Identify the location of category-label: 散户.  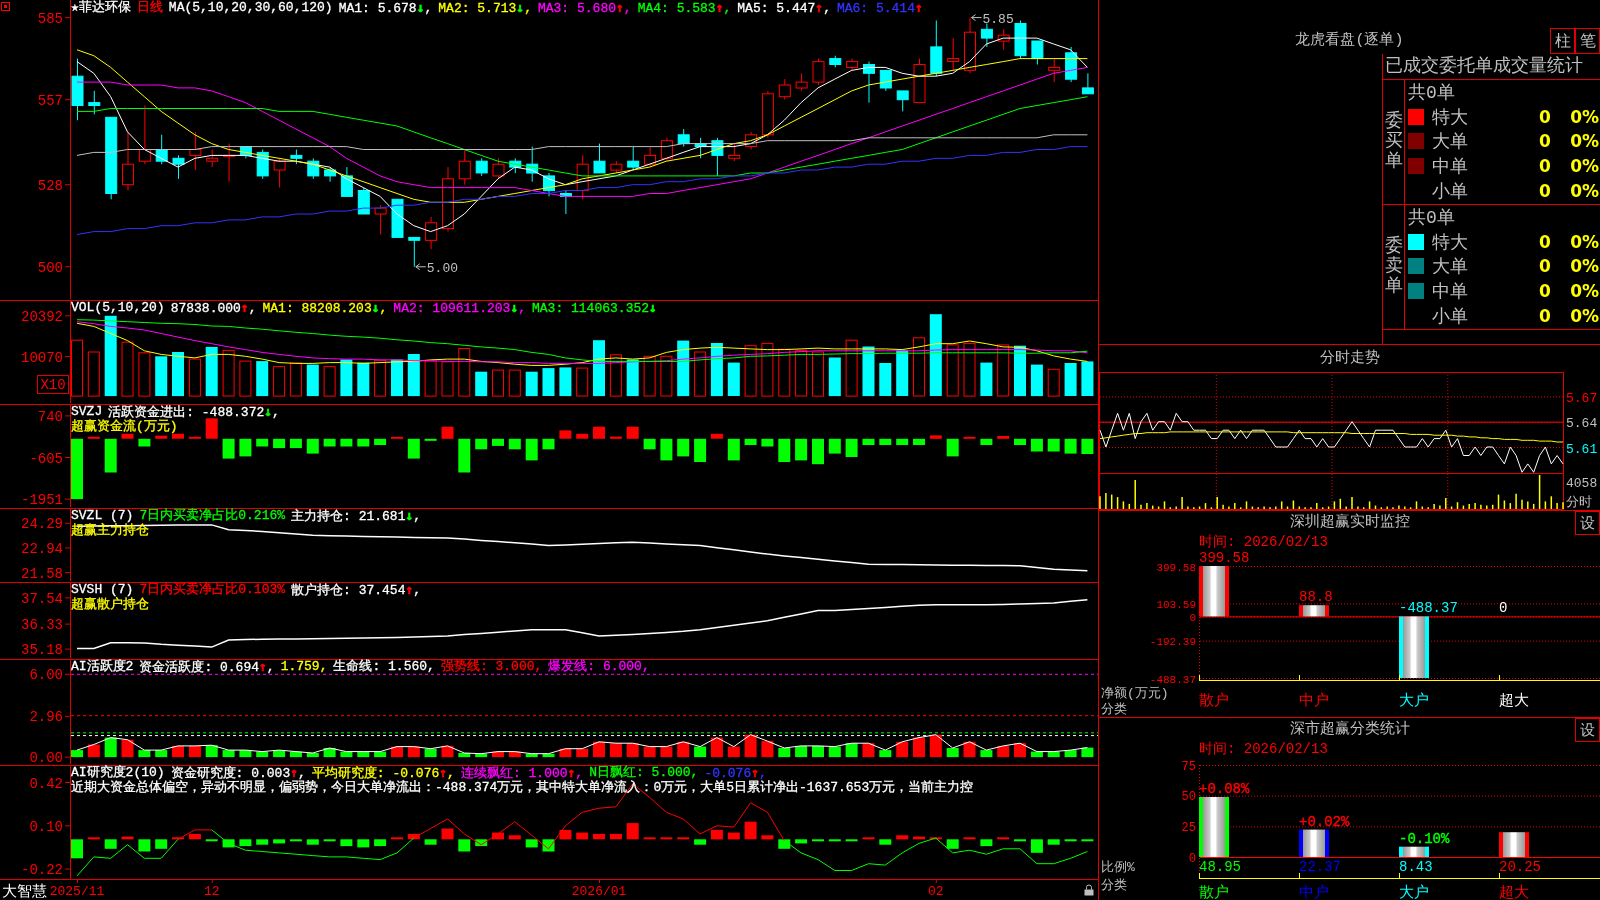
(1214, 892).